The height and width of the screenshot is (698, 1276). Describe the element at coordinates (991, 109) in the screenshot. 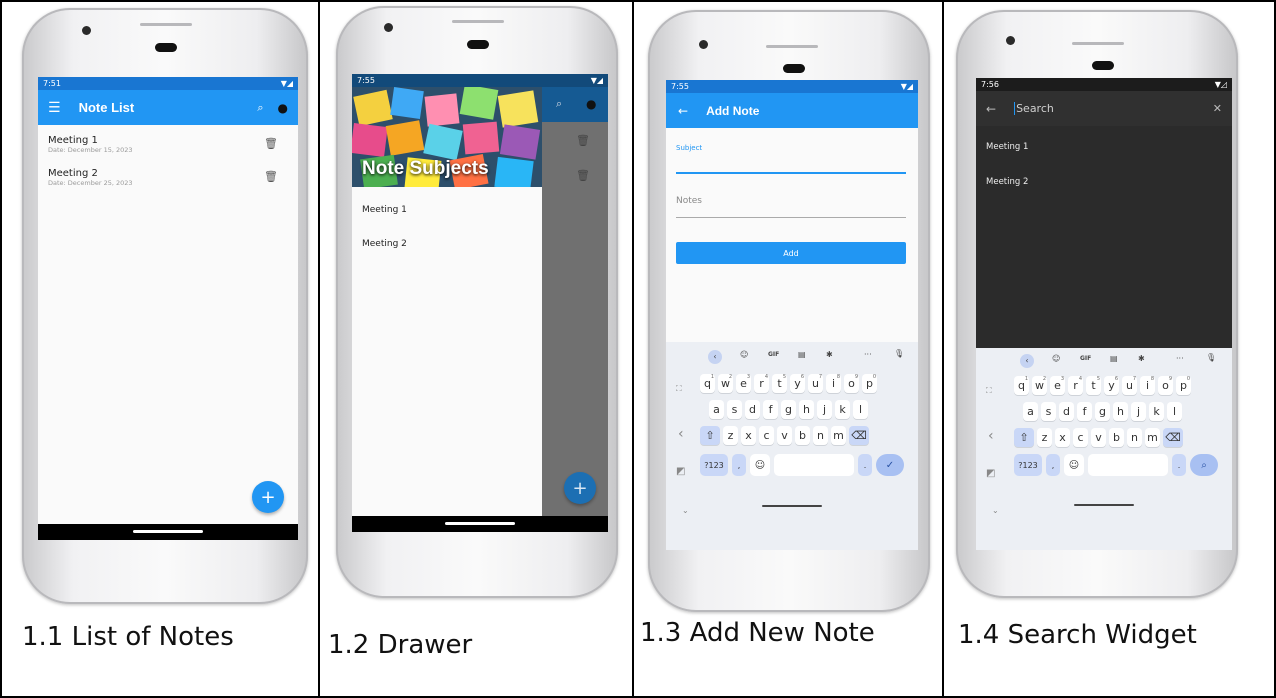

I see `back-arrow-icon: ←` at that location.